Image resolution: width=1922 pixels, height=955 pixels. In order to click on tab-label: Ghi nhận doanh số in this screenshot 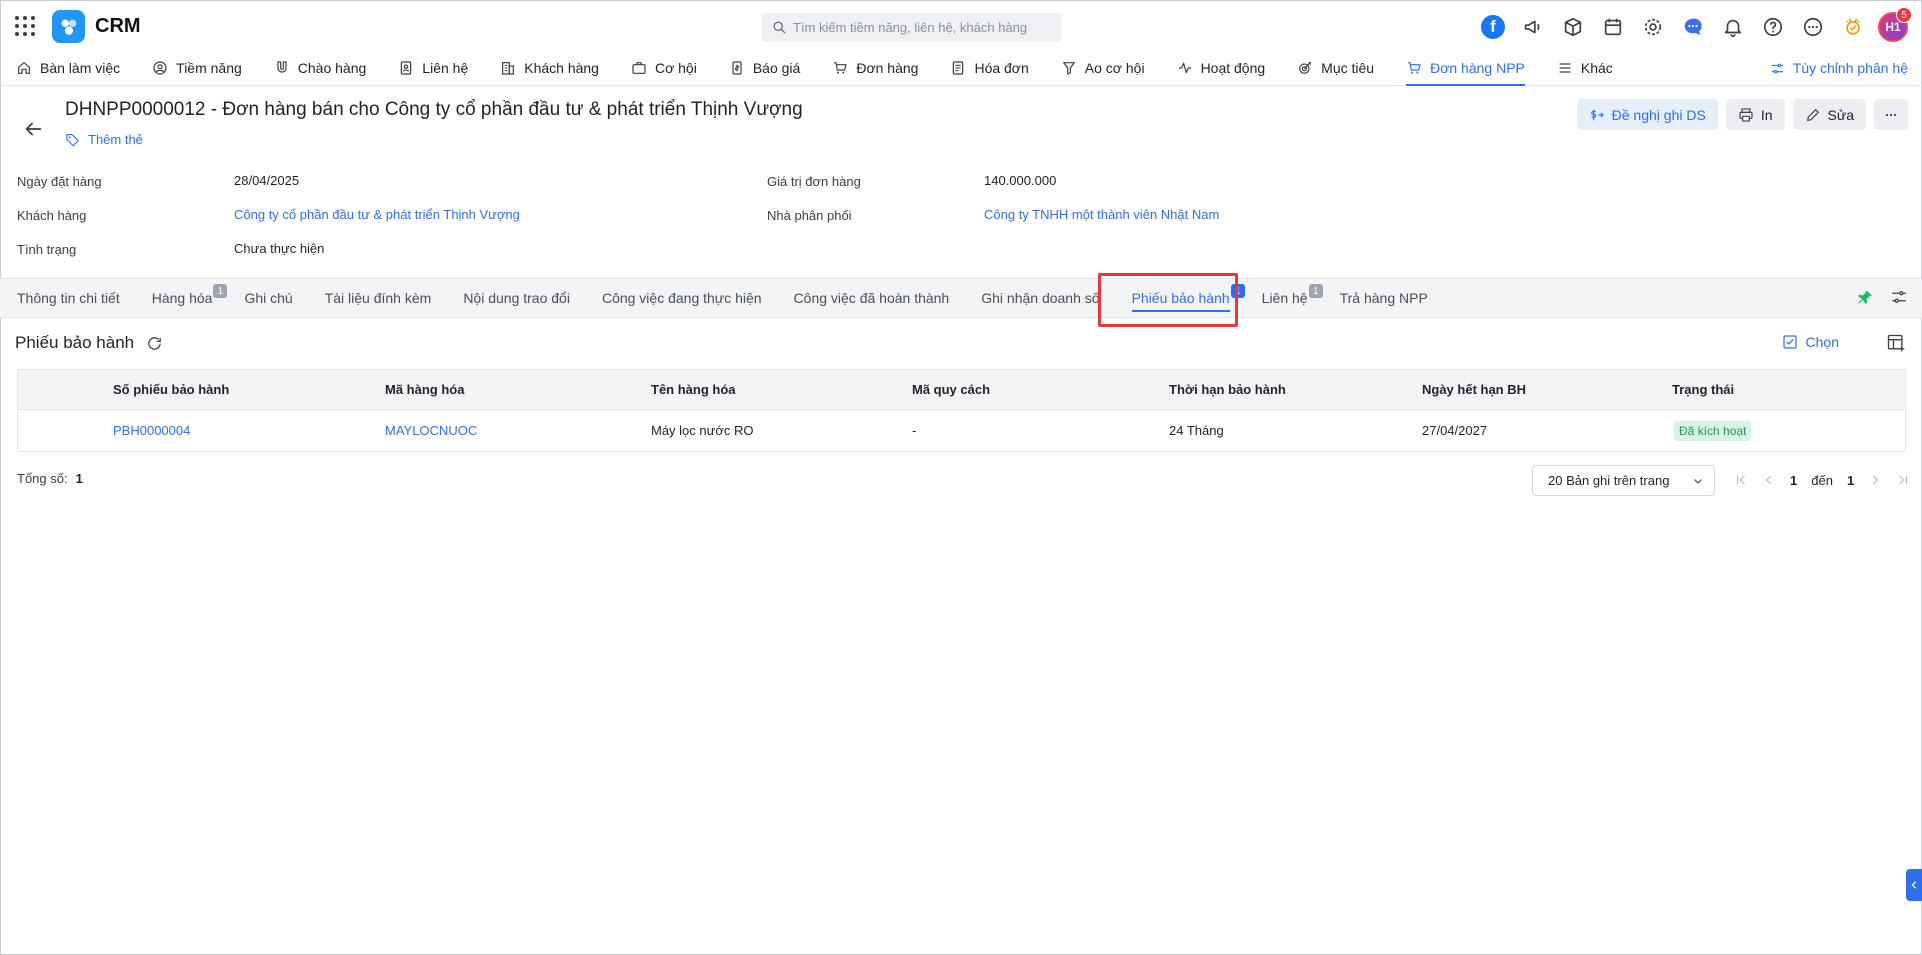, I will do `click(1040, 298)`.